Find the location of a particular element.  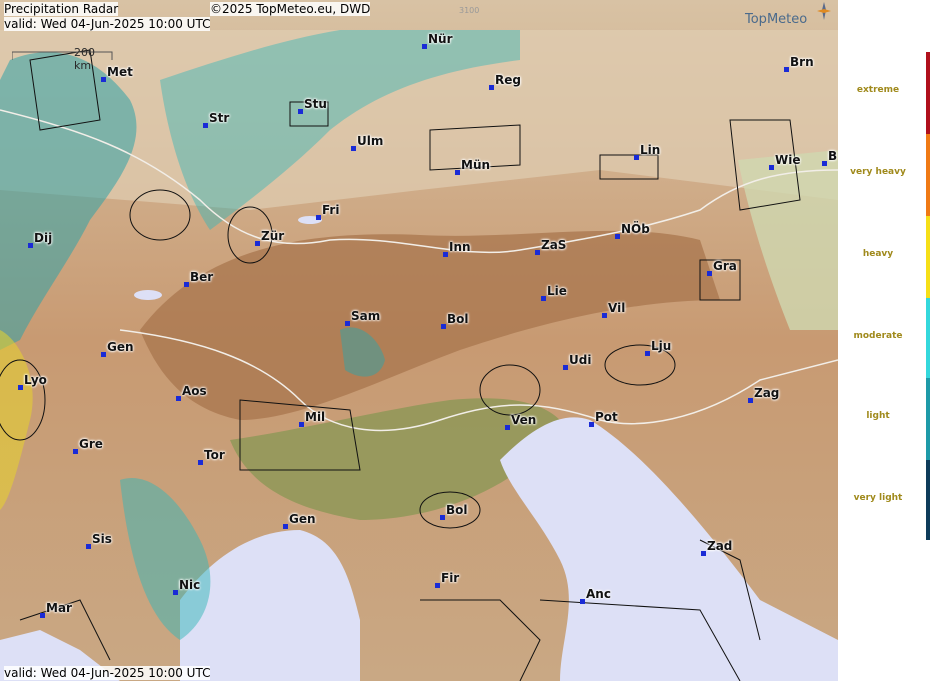

city-label: Lin is located at coordinates (650, 150).